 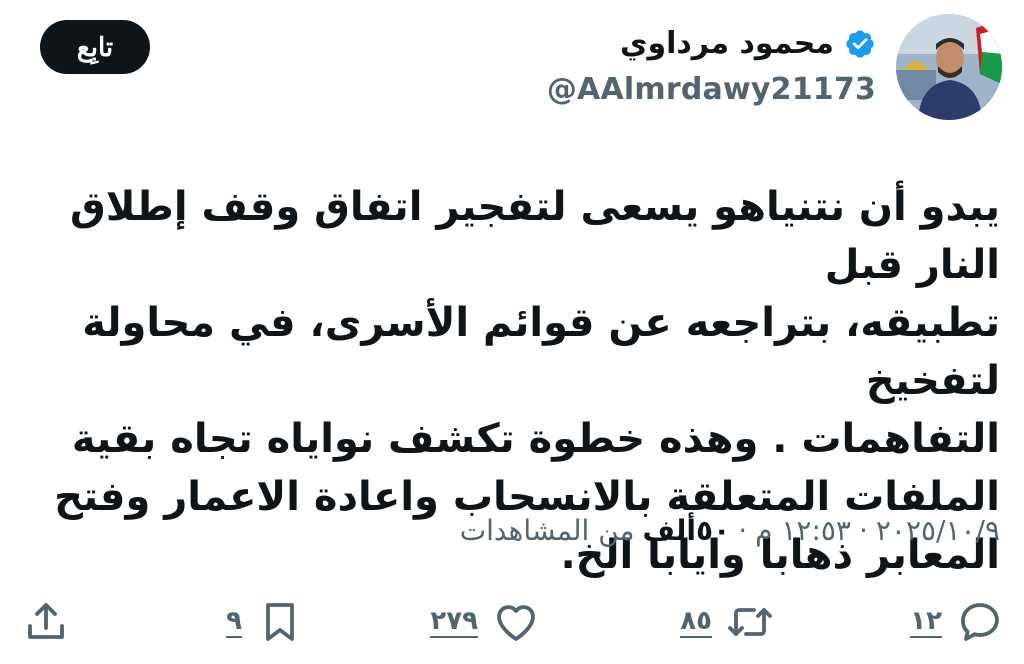 I want to click on tweet-meta: ٢٠٢٥/١٠/٩ · ١٢:٥٣ م · ٥٠ألف من المشاهدات, so click(x=730, y=530).